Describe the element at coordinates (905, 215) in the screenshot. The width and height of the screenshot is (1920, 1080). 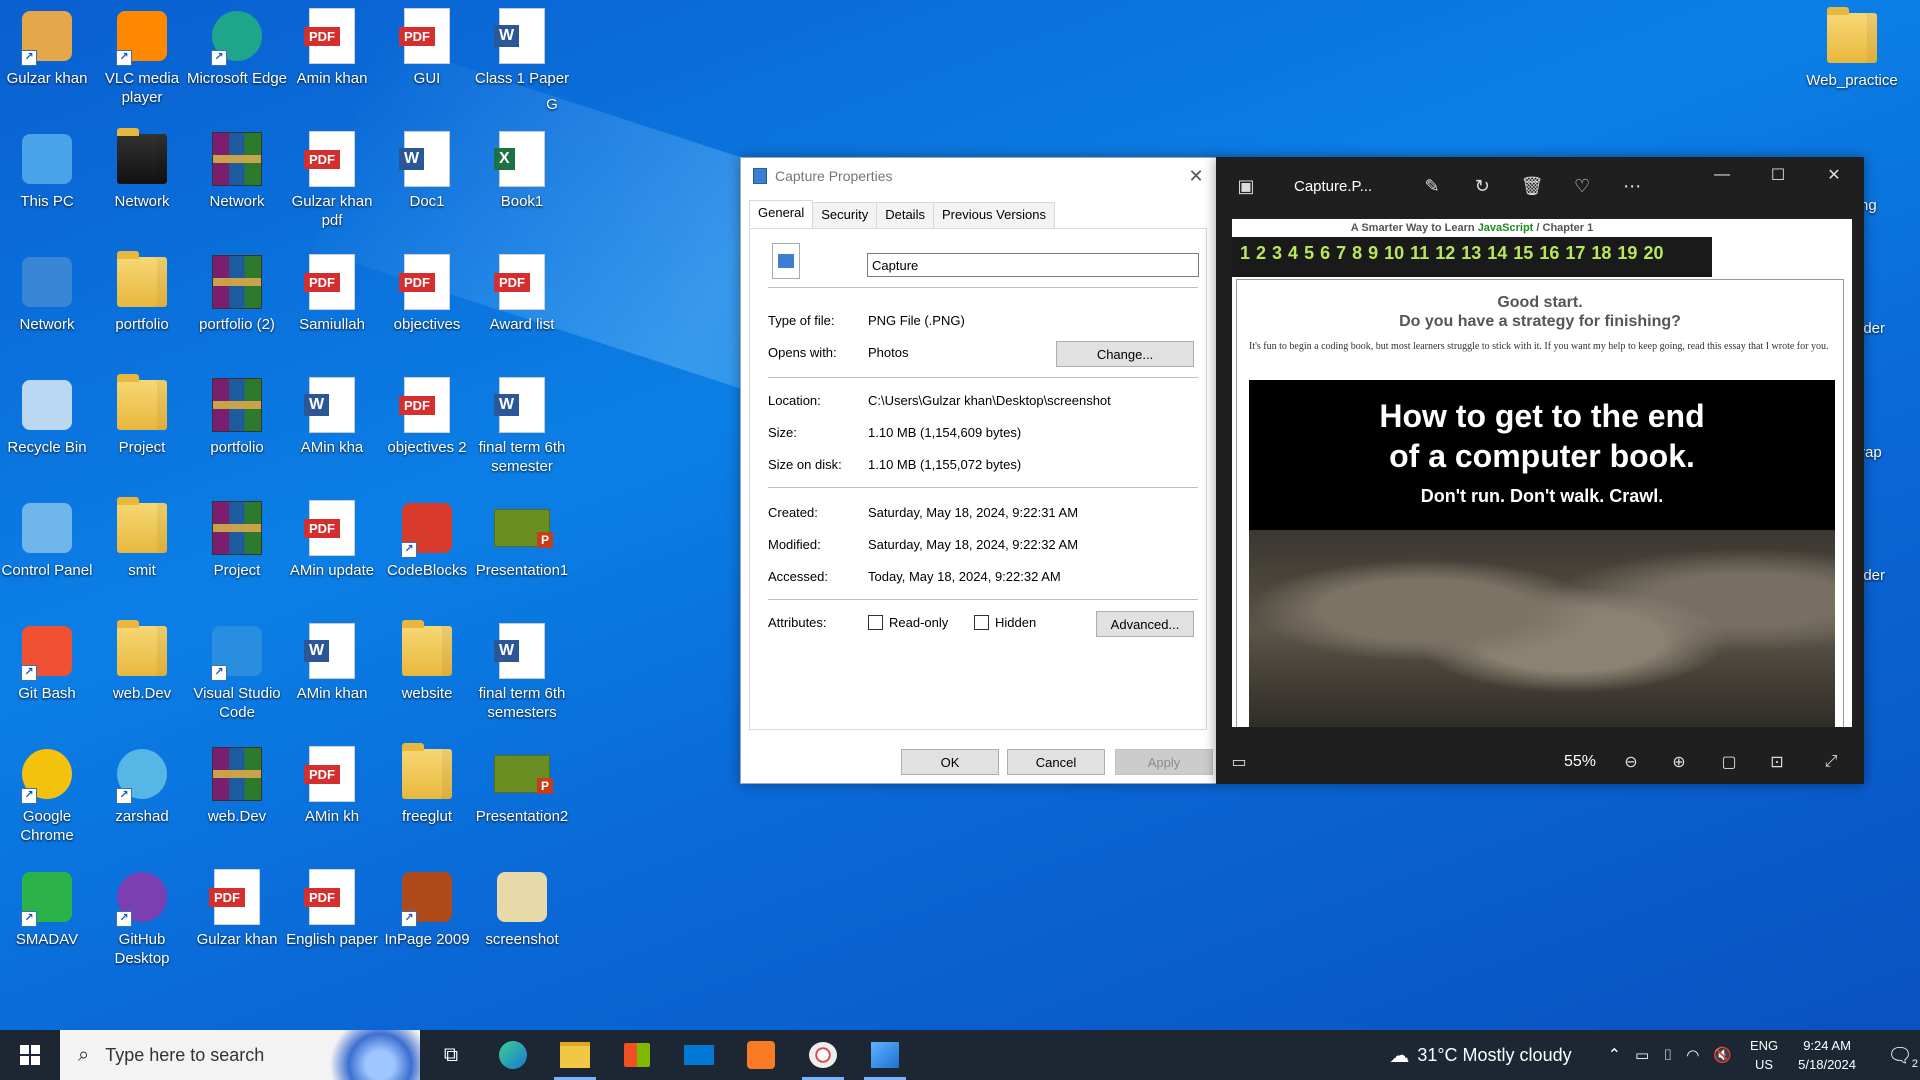
I see `tab-details: Details` at that location.